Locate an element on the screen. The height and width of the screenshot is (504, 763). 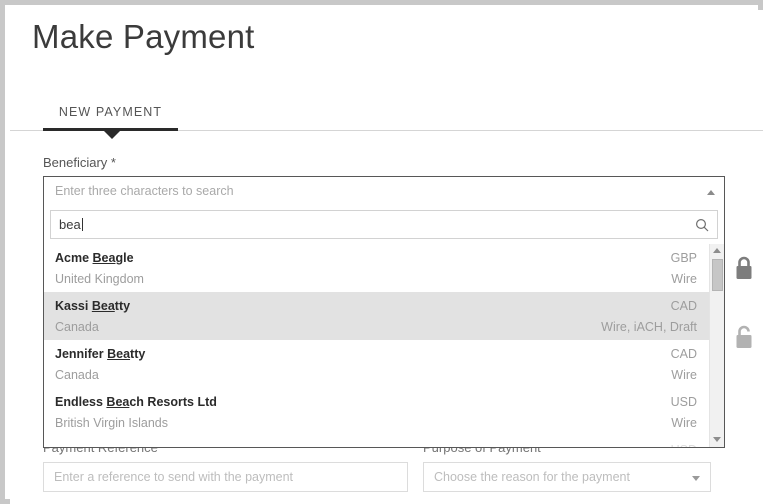
scroll-up-arrow-icon is located at coordinates (717, 250).